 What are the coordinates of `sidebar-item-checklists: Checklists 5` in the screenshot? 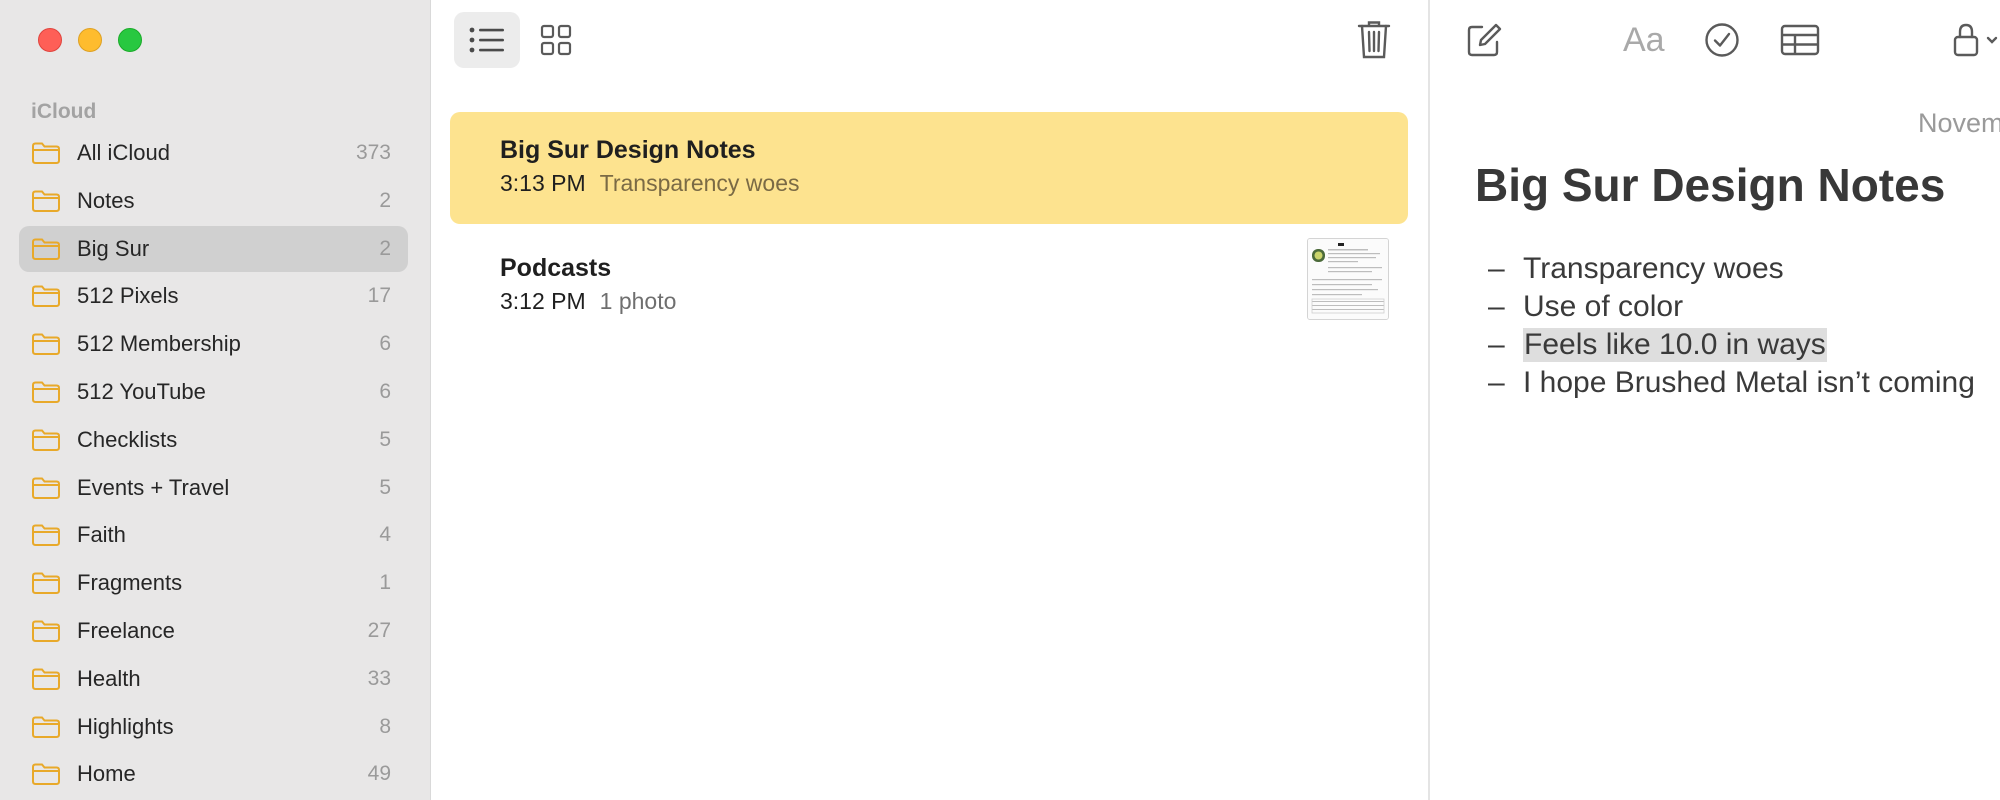 It's located at (213, 440).